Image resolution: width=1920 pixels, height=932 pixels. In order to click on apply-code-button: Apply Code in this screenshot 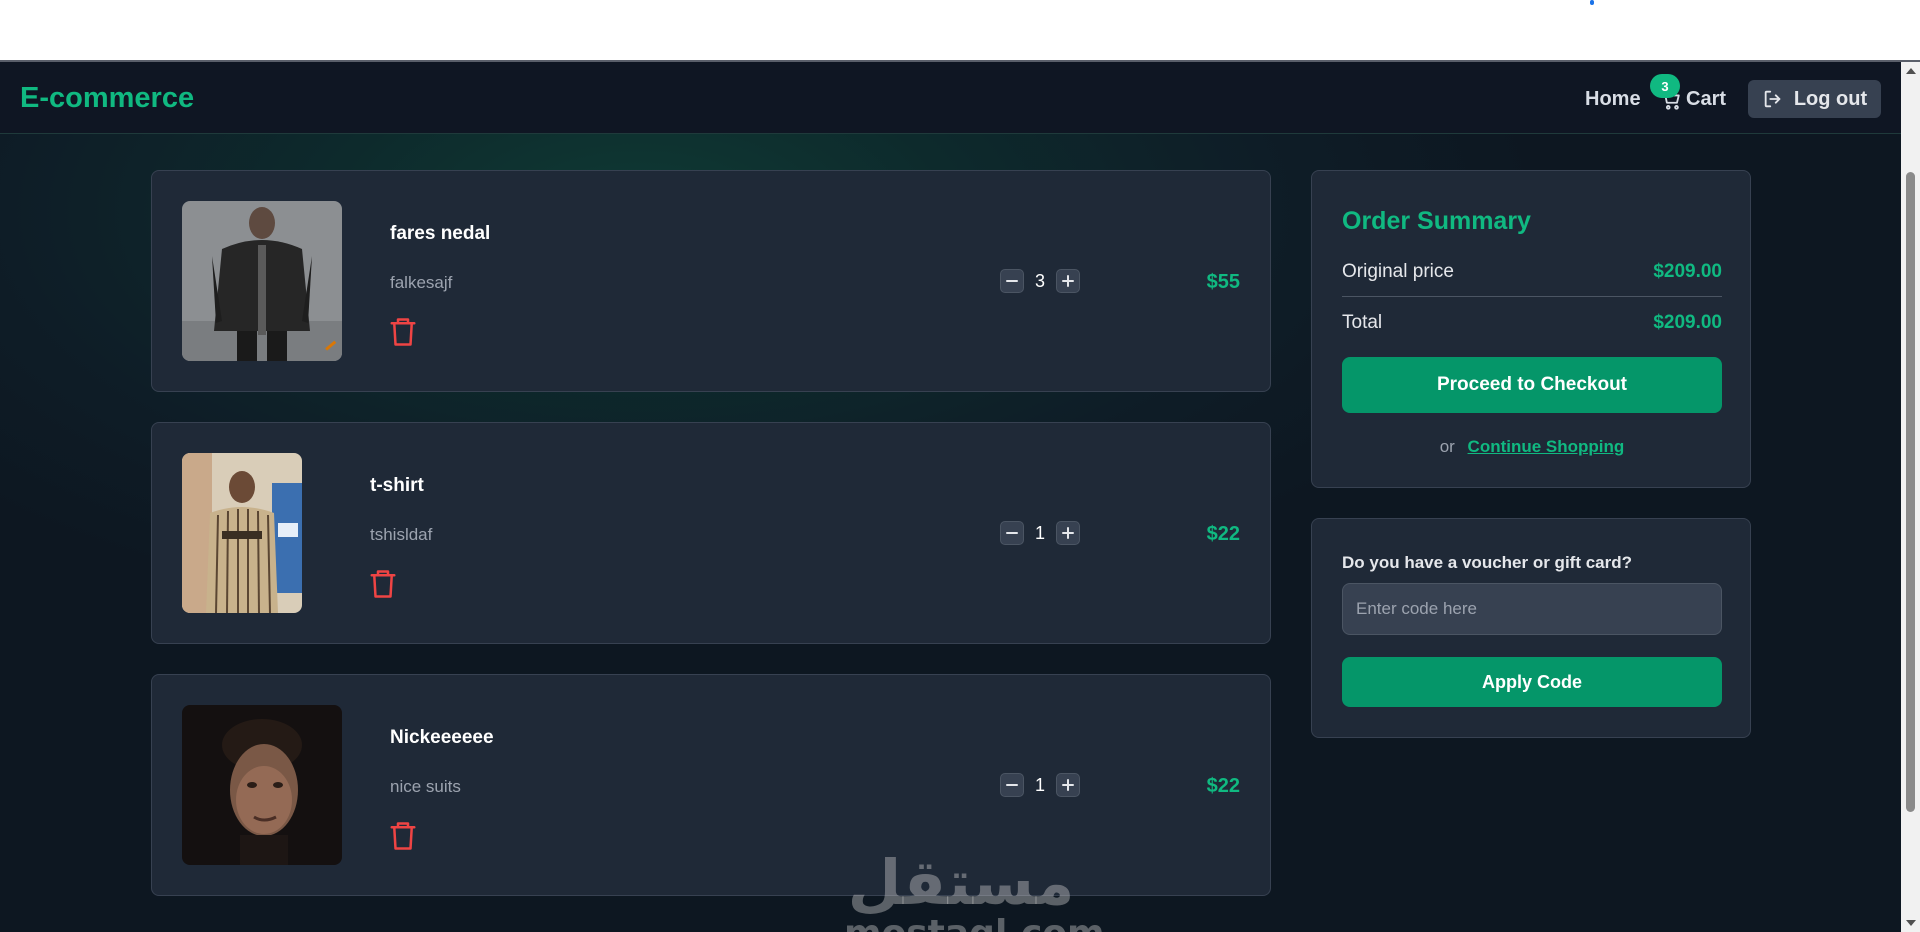, I will do `click(1532, 682)`.